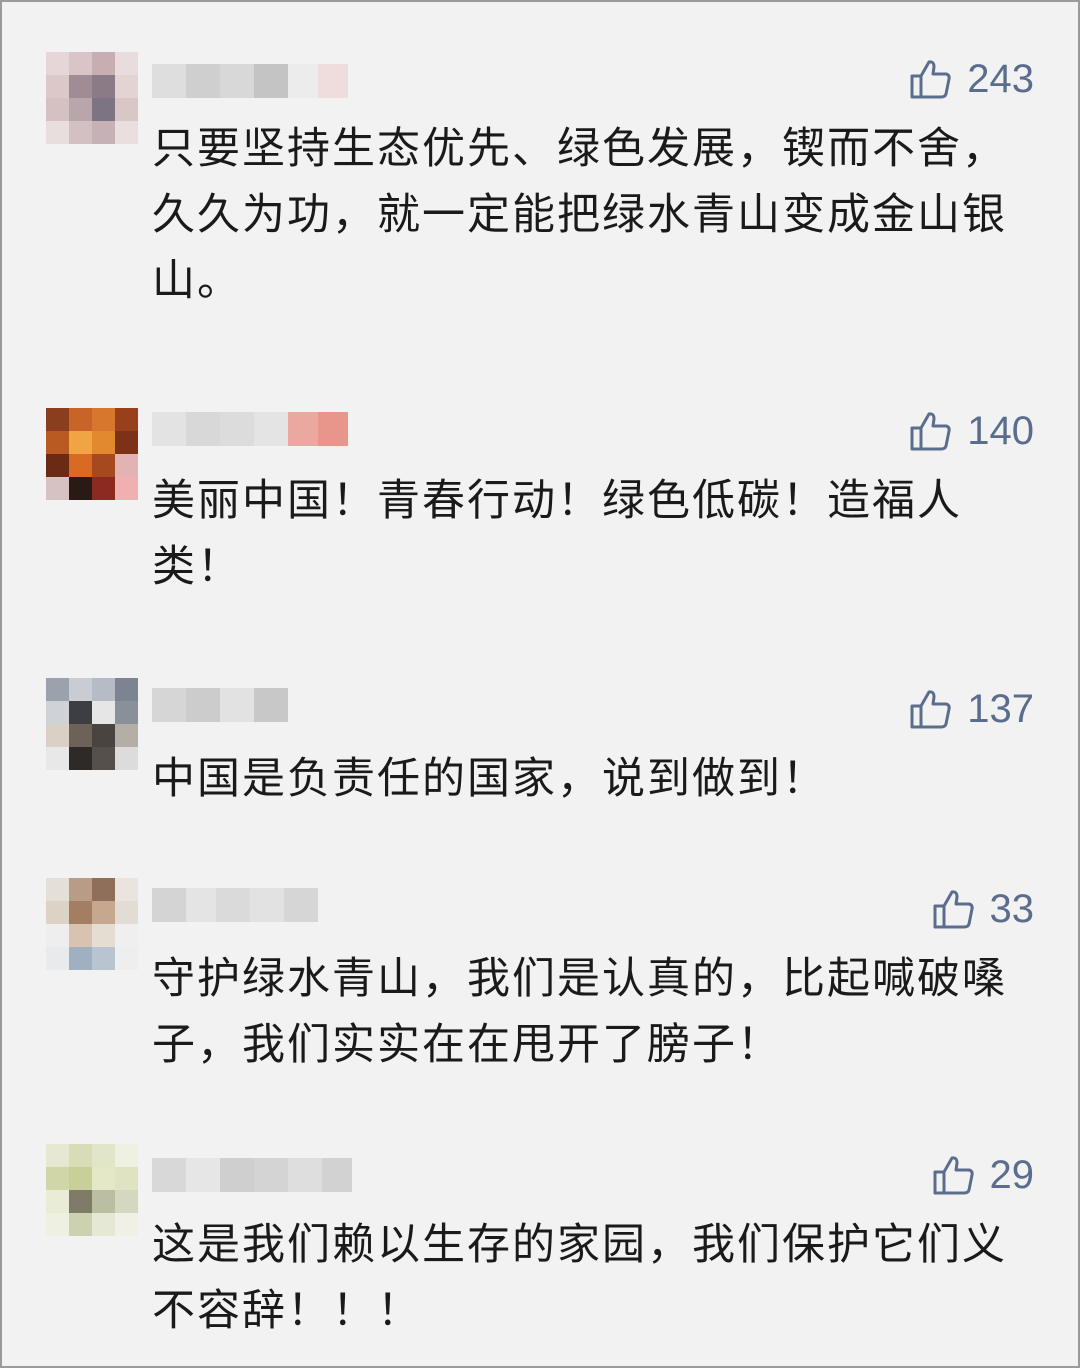 Image resolution: width=1080 pixels, height=1368 pixels. I want to click on comment-text: 美丽中国！青春行动！绿色低碳！造福人类！, so click(557, 534).